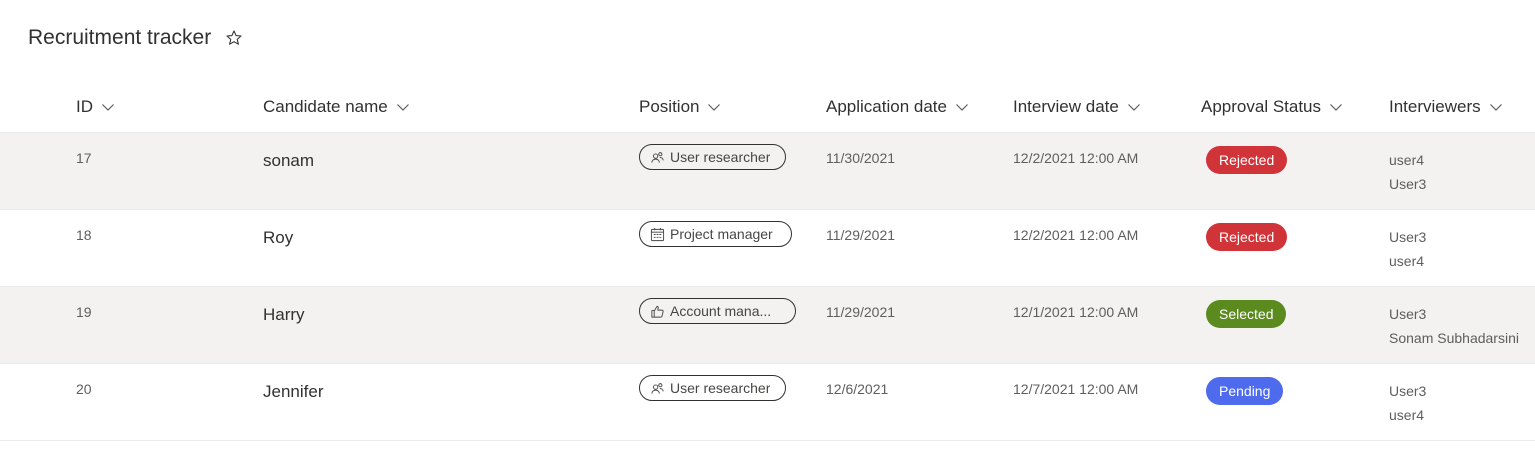  What do you see at coordinates (1076, 312) in the screenshot?
I see `interview-date-cell: 12/1/2021 12:00 AM` at bounding box center [1076, 312].